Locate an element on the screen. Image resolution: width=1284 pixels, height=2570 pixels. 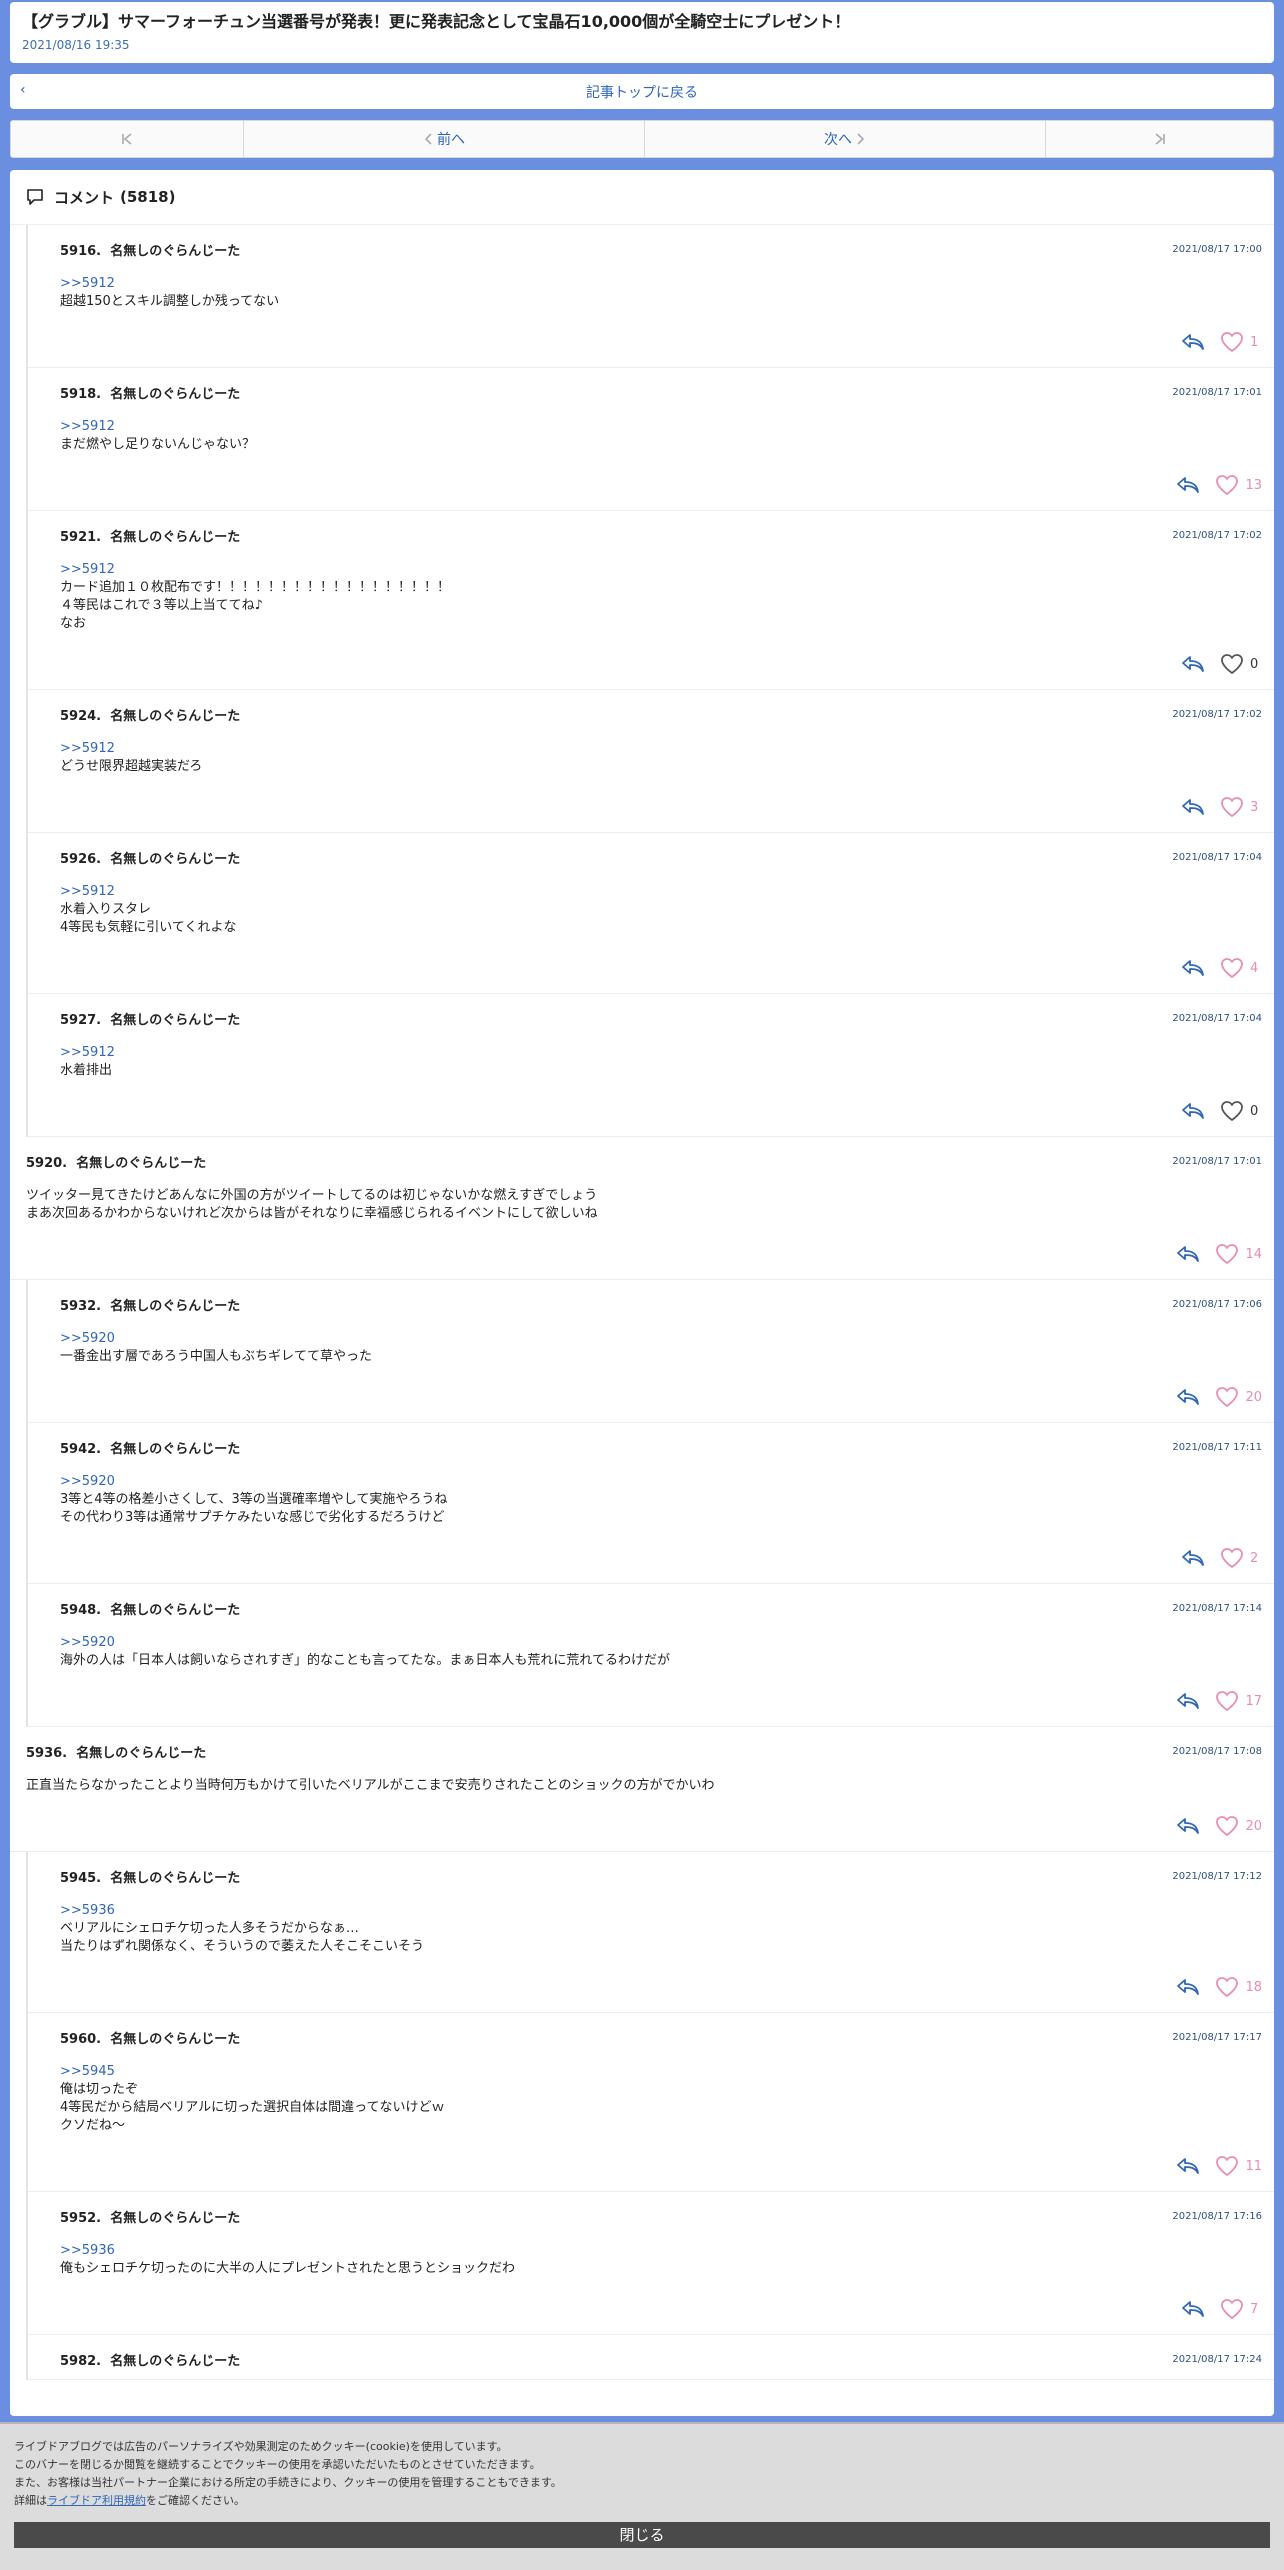
like-count: 17 is located at coordinates (1253, 1701).